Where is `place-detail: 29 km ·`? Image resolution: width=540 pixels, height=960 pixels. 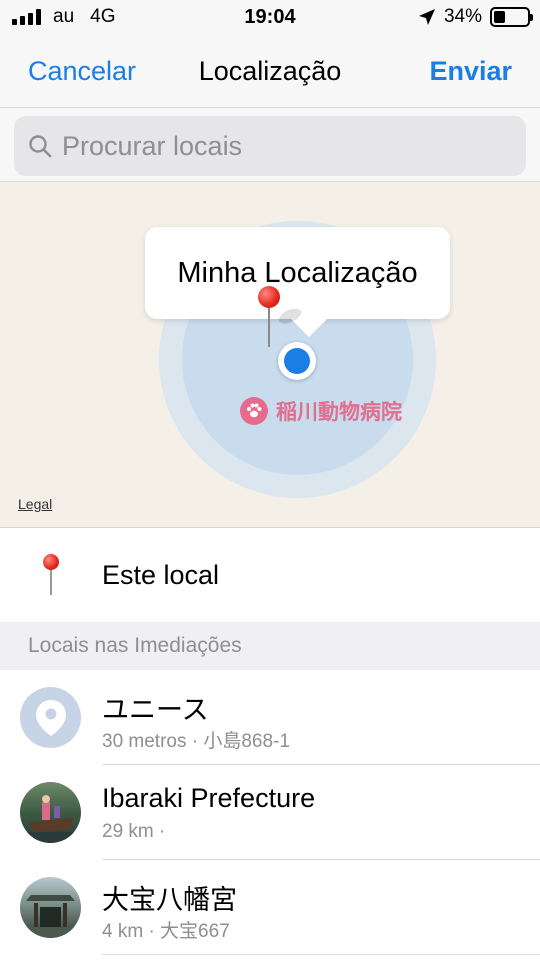
place-detail: 29 km · is located at coordinates (134, 831).